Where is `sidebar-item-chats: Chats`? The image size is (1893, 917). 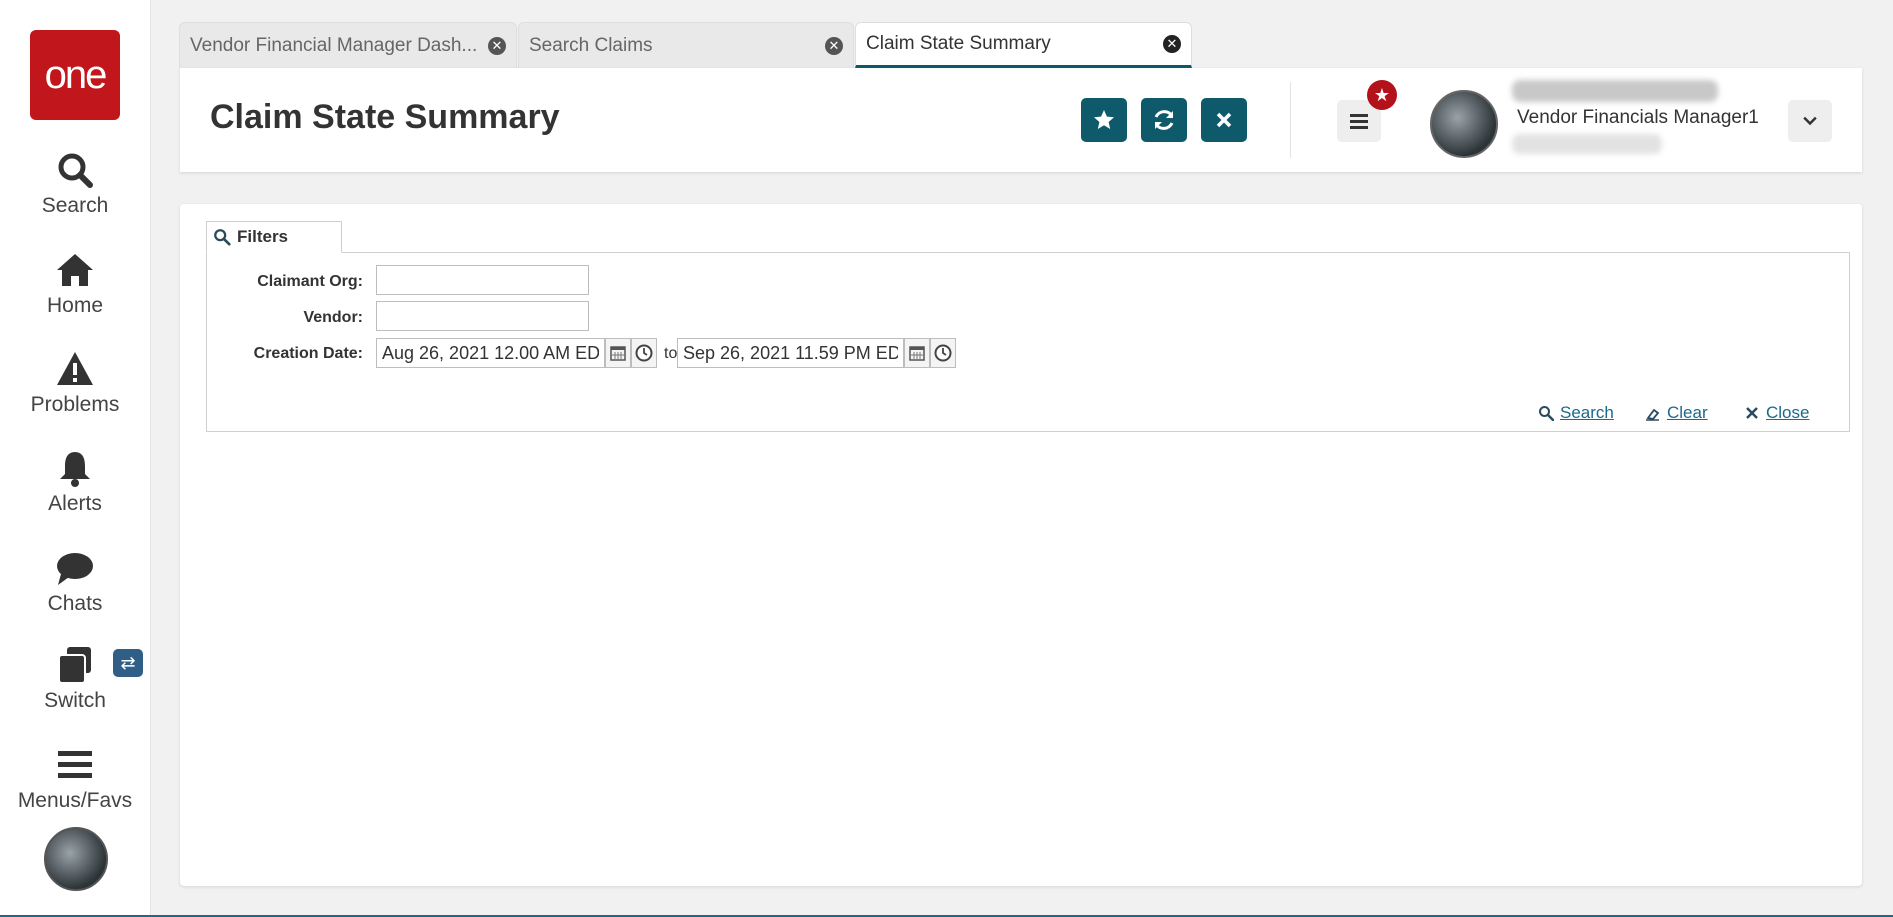 sidebar-item-chats: Chats is located at coordinates (75, 588).